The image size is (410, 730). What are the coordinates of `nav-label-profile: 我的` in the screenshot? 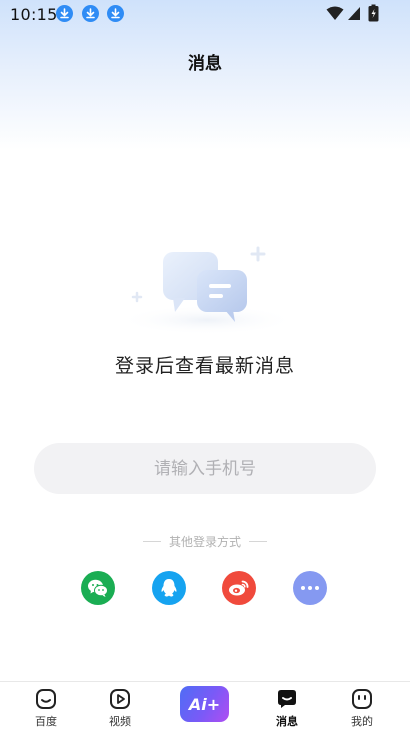 It's located at (362, 721).